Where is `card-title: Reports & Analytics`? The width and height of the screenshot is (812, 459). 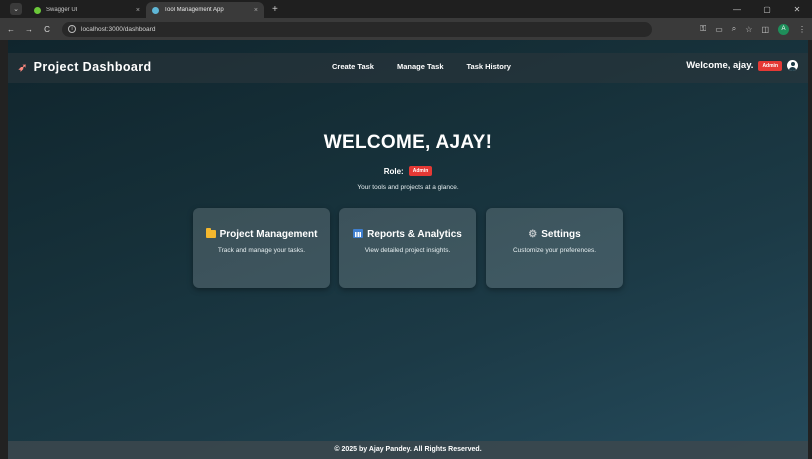 card-title: Reports & Analytics is located at coordinates (407, 235).